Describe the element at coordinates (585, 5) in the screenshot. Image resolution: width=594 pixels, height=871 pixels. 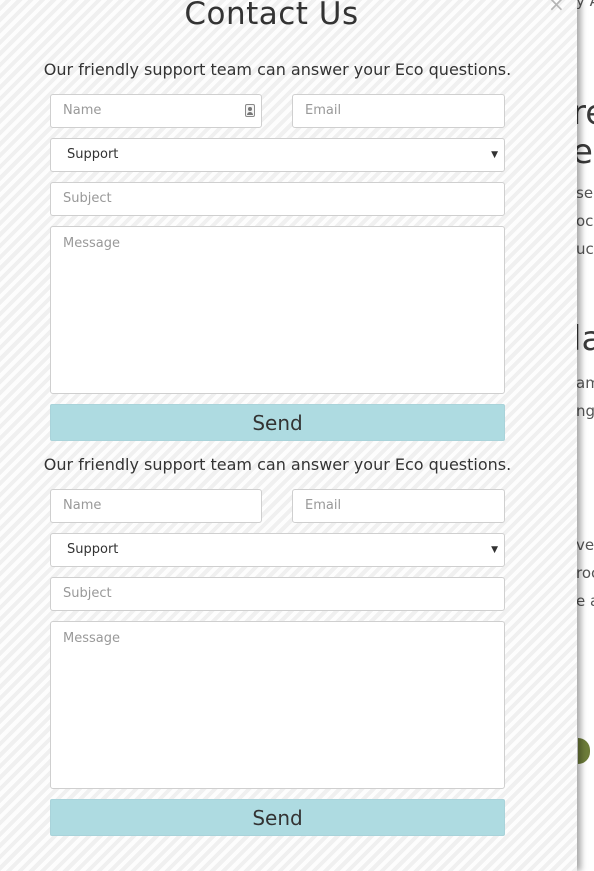
I see `background-text: y A` at that location.